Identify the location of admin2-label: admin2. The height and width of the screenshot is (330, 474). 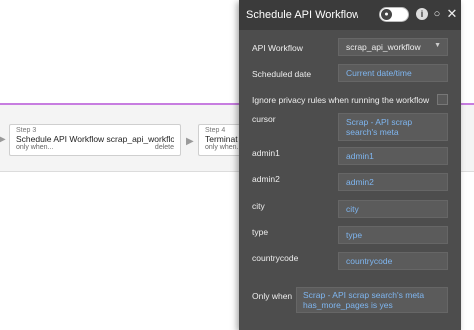
(266, 179).